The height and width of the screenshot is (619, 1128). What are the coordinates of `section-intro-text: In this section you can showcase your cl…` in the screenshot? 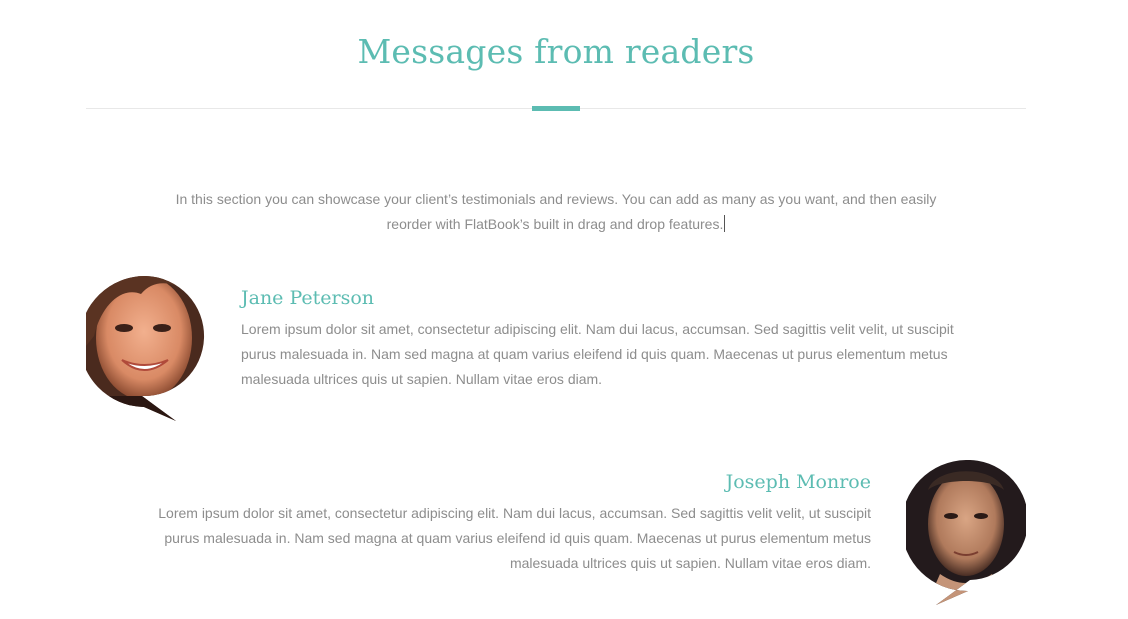 It's located at (556, 211).